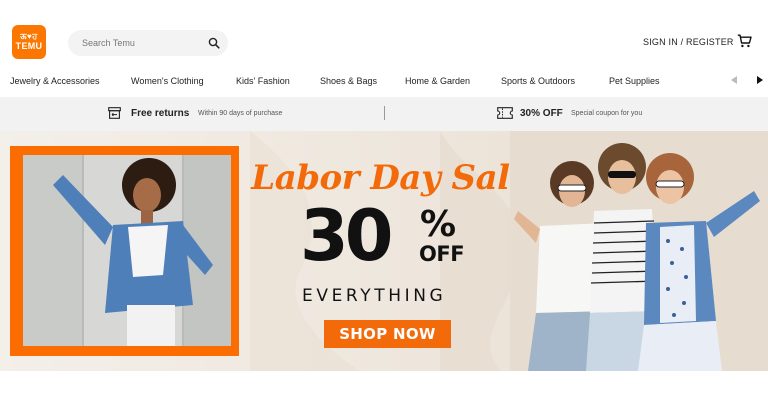  Describe the element at coordinates (634, 81) in the screenshot. I see `category-pet-supplies: Pet Supplies` at that location.